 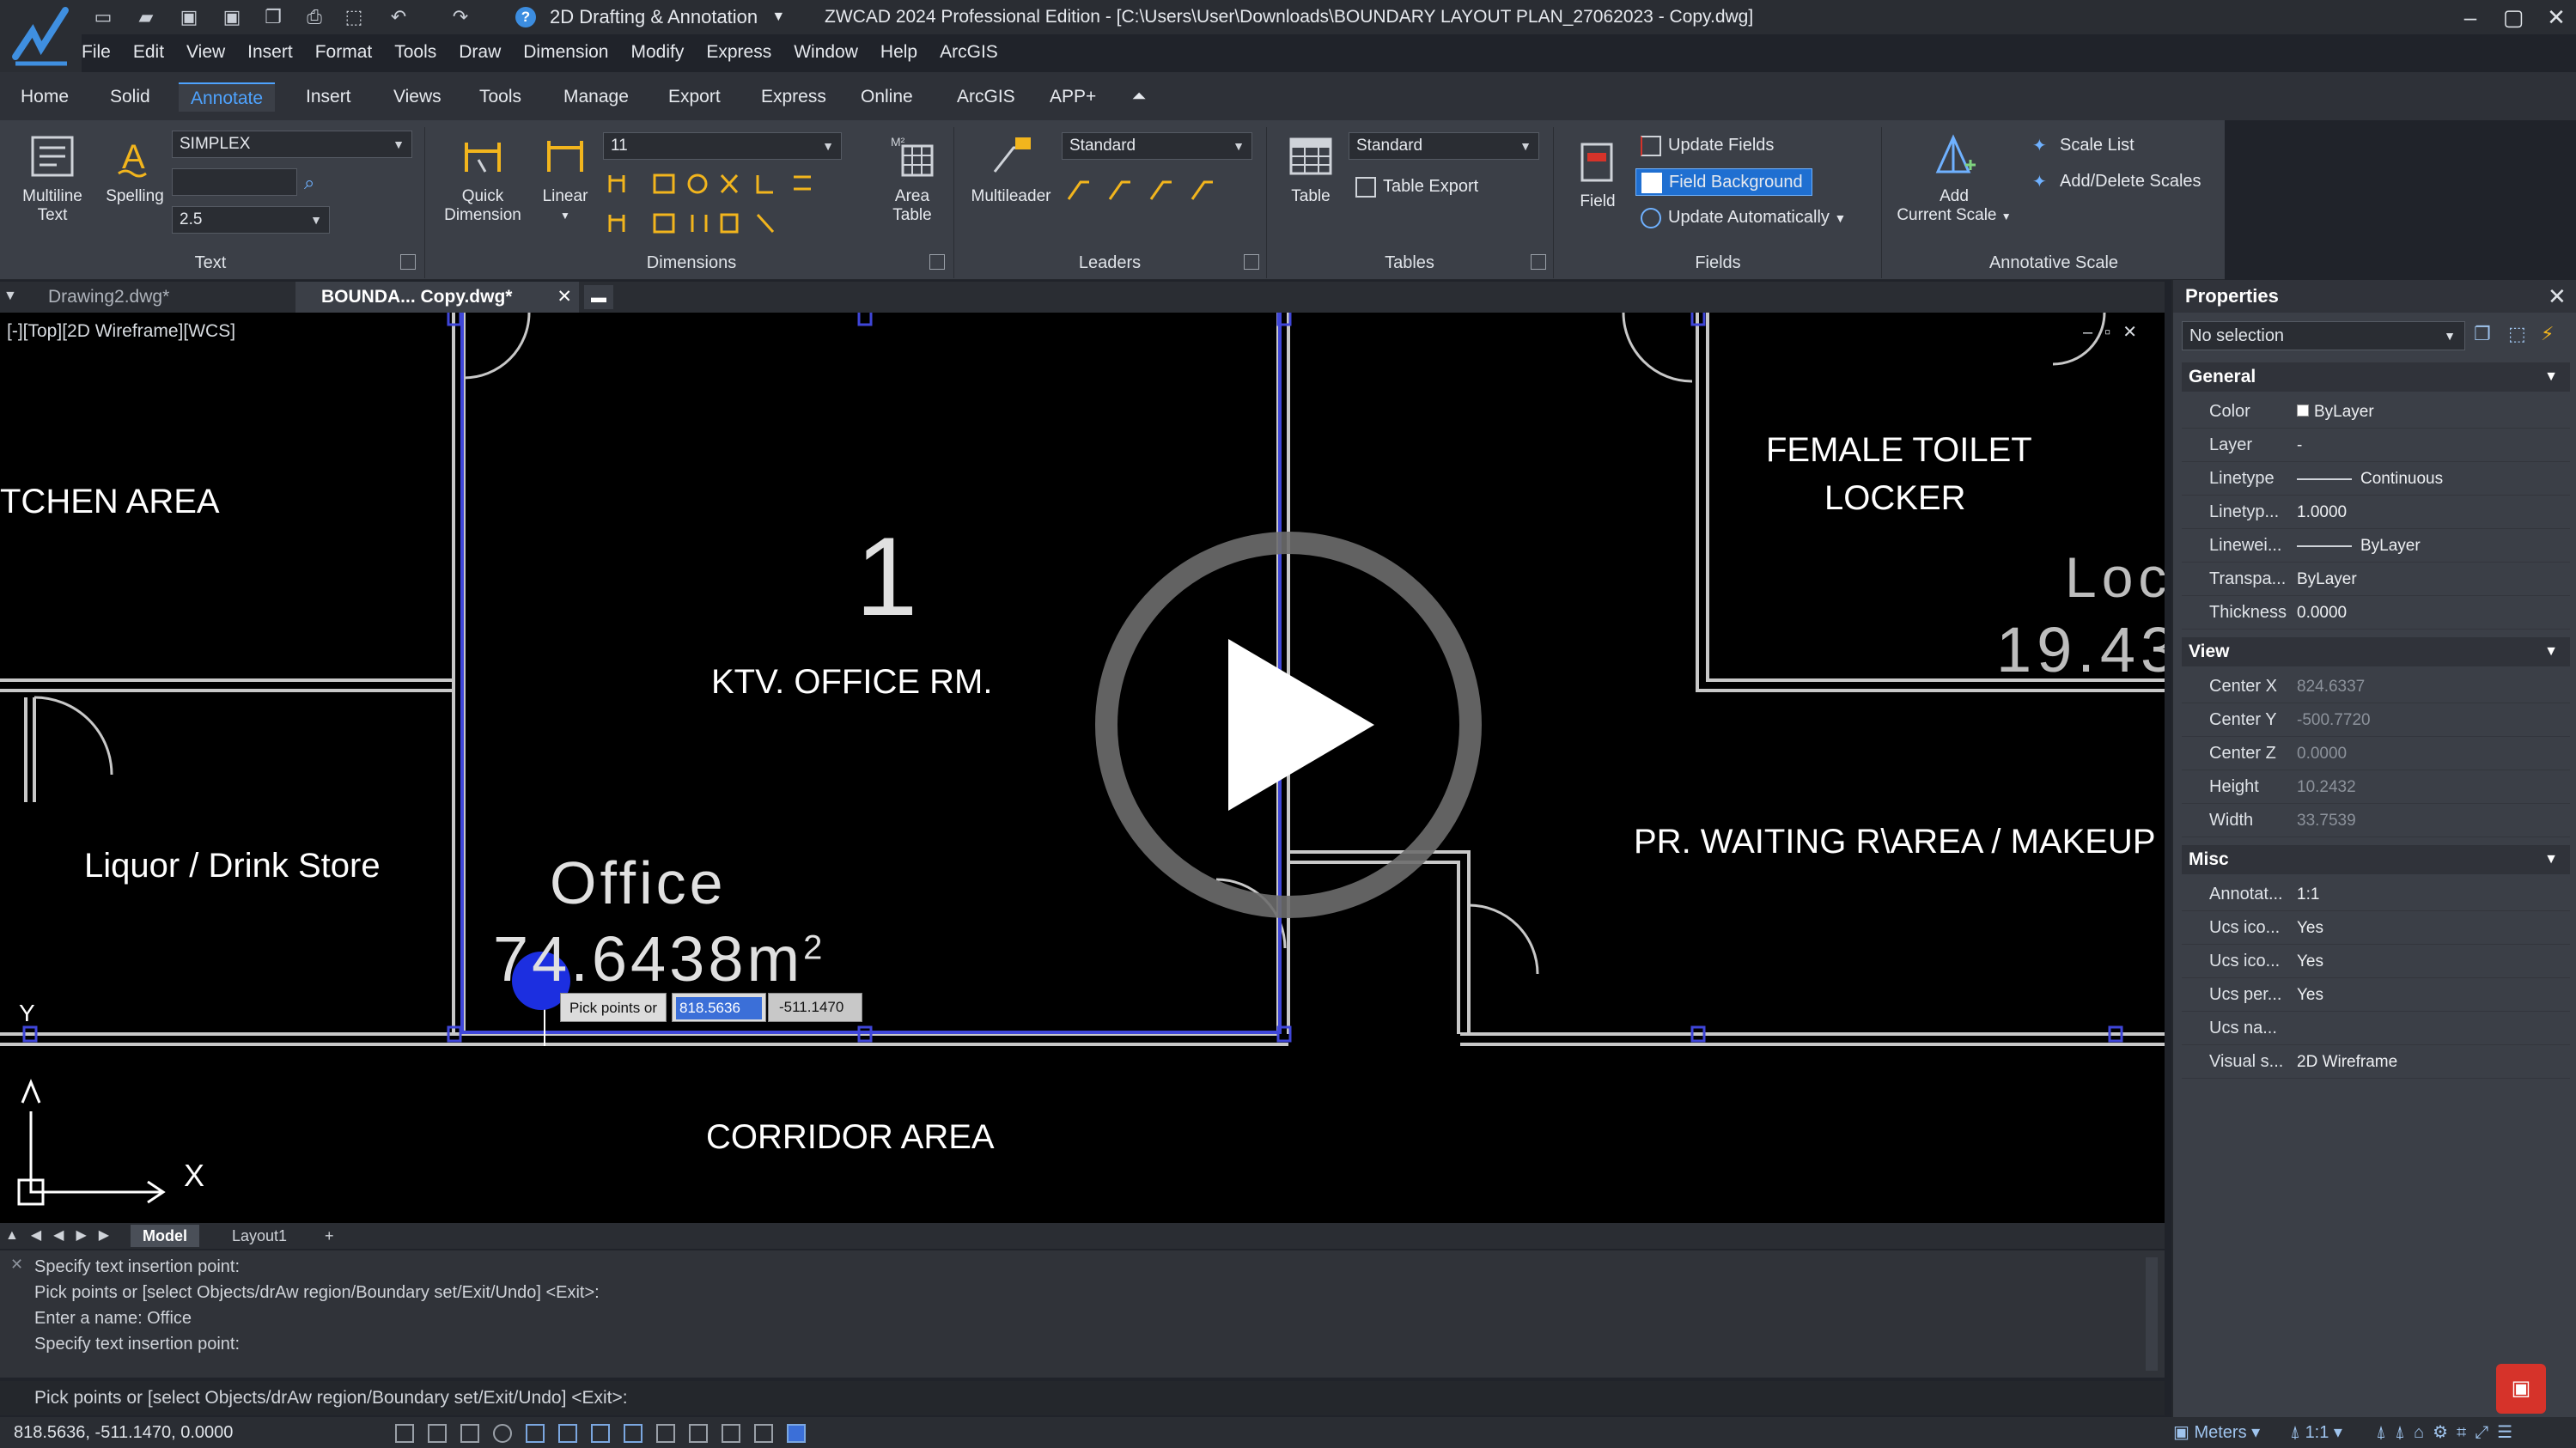 I want to click on toggle-pickadd-icon: ❐, so click(x=2486, y=335).